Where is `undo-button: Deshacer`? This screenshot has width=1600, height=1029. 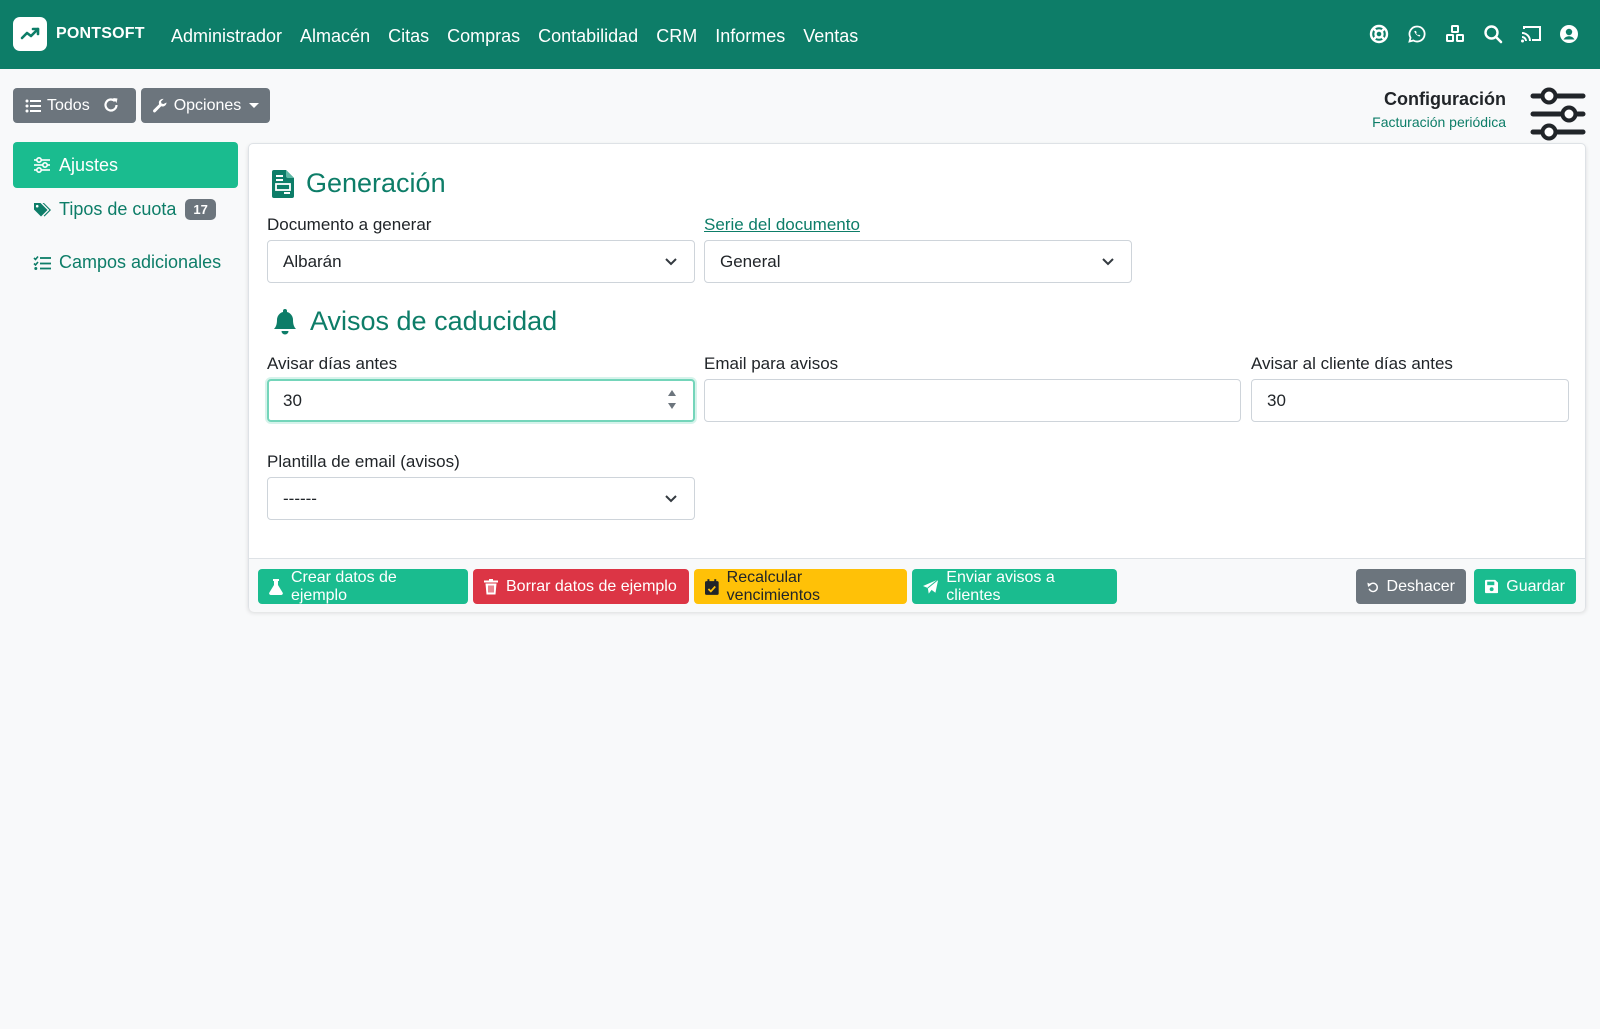 undo-button: Deshacer is located at coordinates (1411, 586).